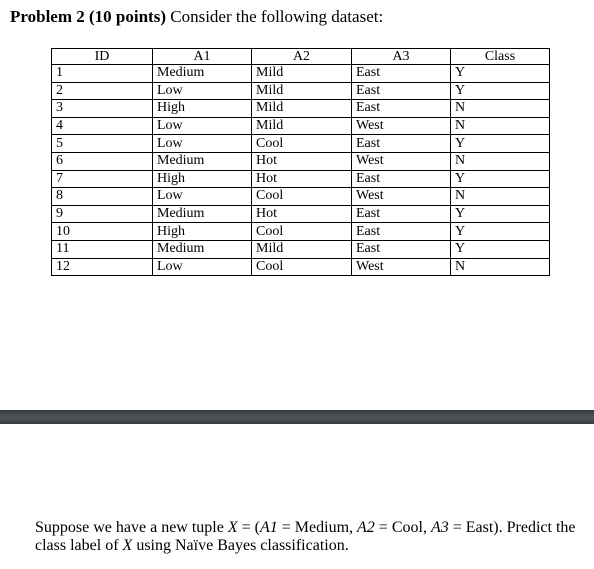 This screenshot has width=594, height=569. I want to click on header-id: ID, so click(102, 56).